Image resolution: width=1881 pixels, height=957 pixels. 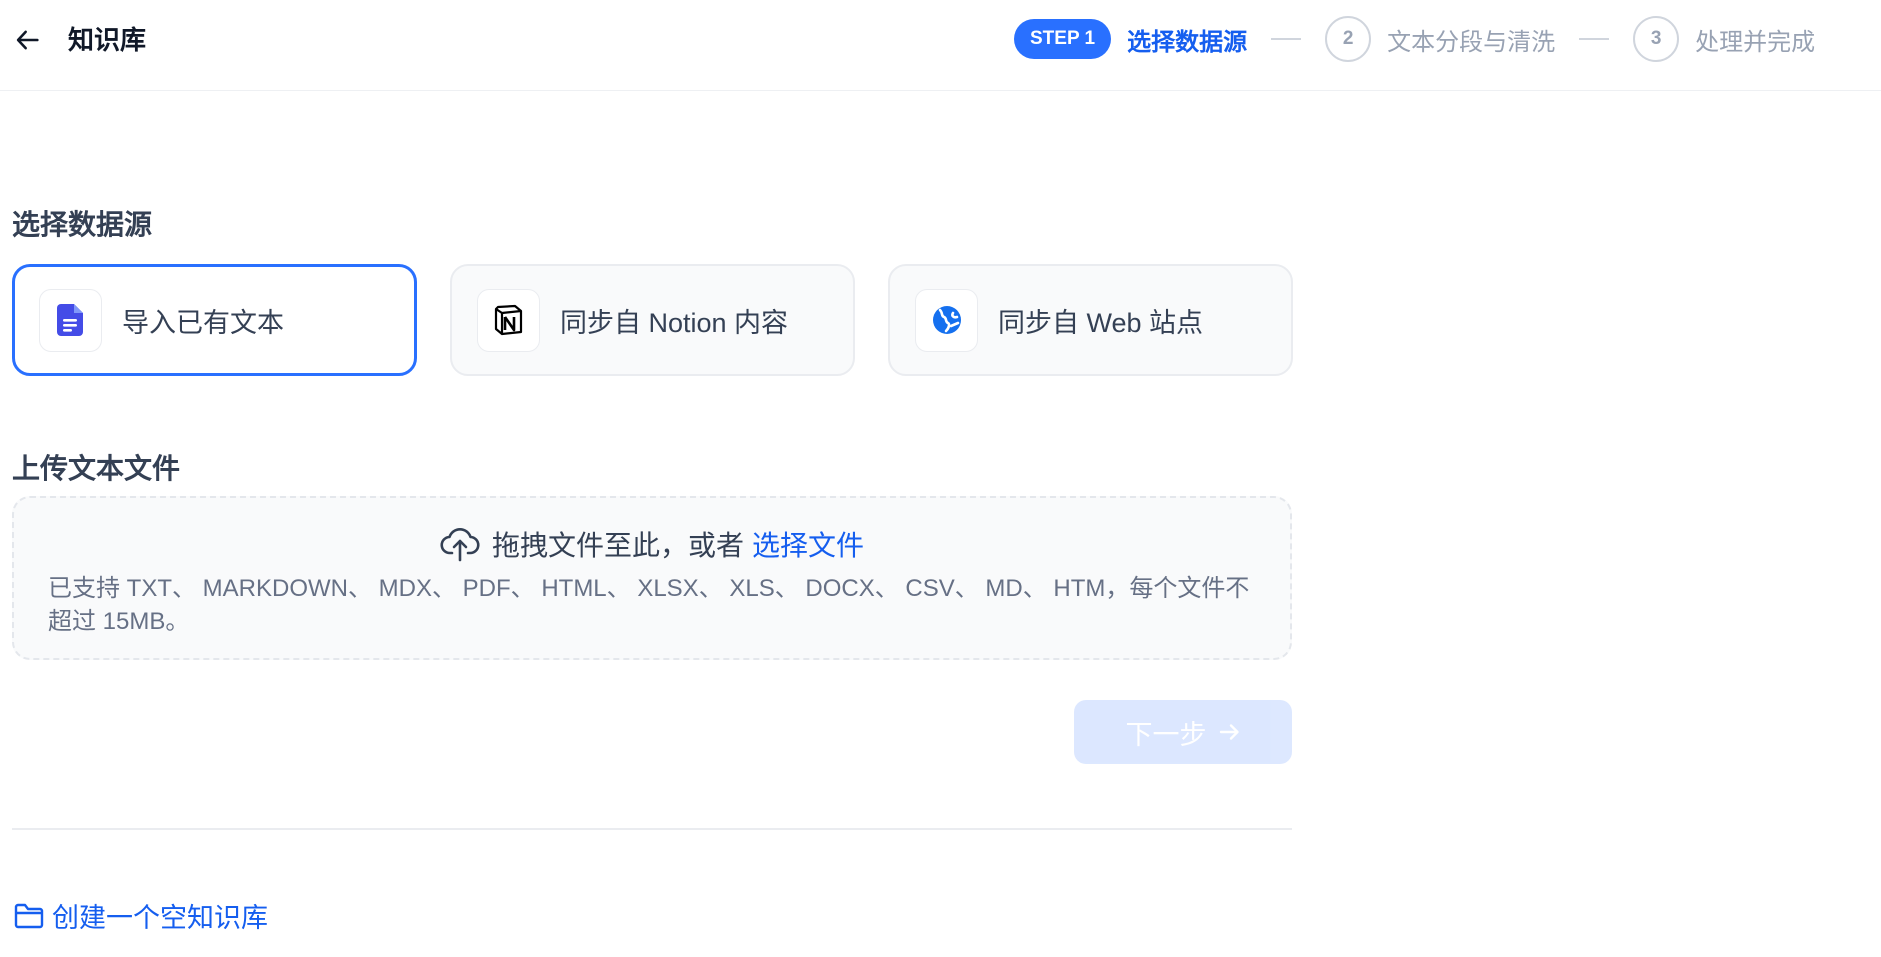 What do you see at coordinates (1755, 42) in the screenshot?
I see `step-3-label: 处理并完成` at bounding box center [1755, 42].